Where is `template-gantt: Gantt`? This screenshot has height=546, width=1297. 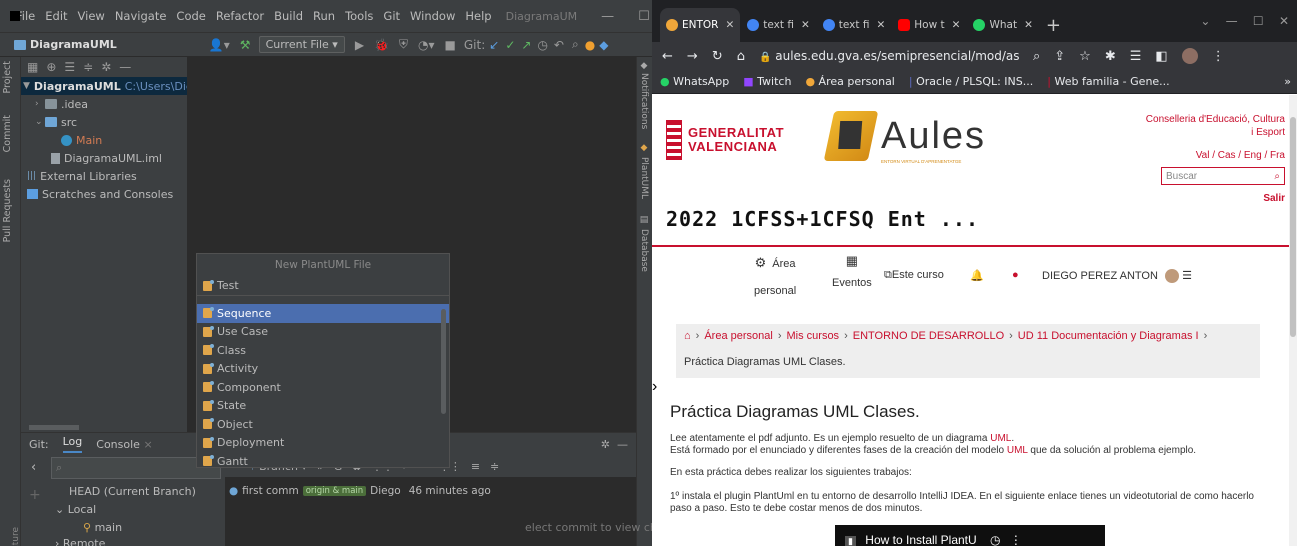
template-gantt: Gantt is located at coordinates (323, 459).